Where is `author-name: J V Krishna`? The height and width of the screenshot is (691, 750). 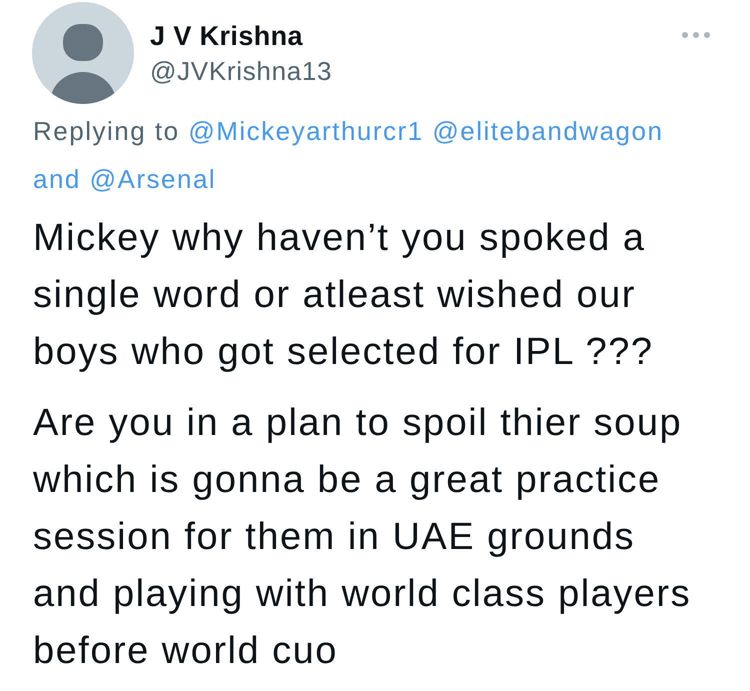 author-name: J V Krishna is located at coordinates (226, 36).